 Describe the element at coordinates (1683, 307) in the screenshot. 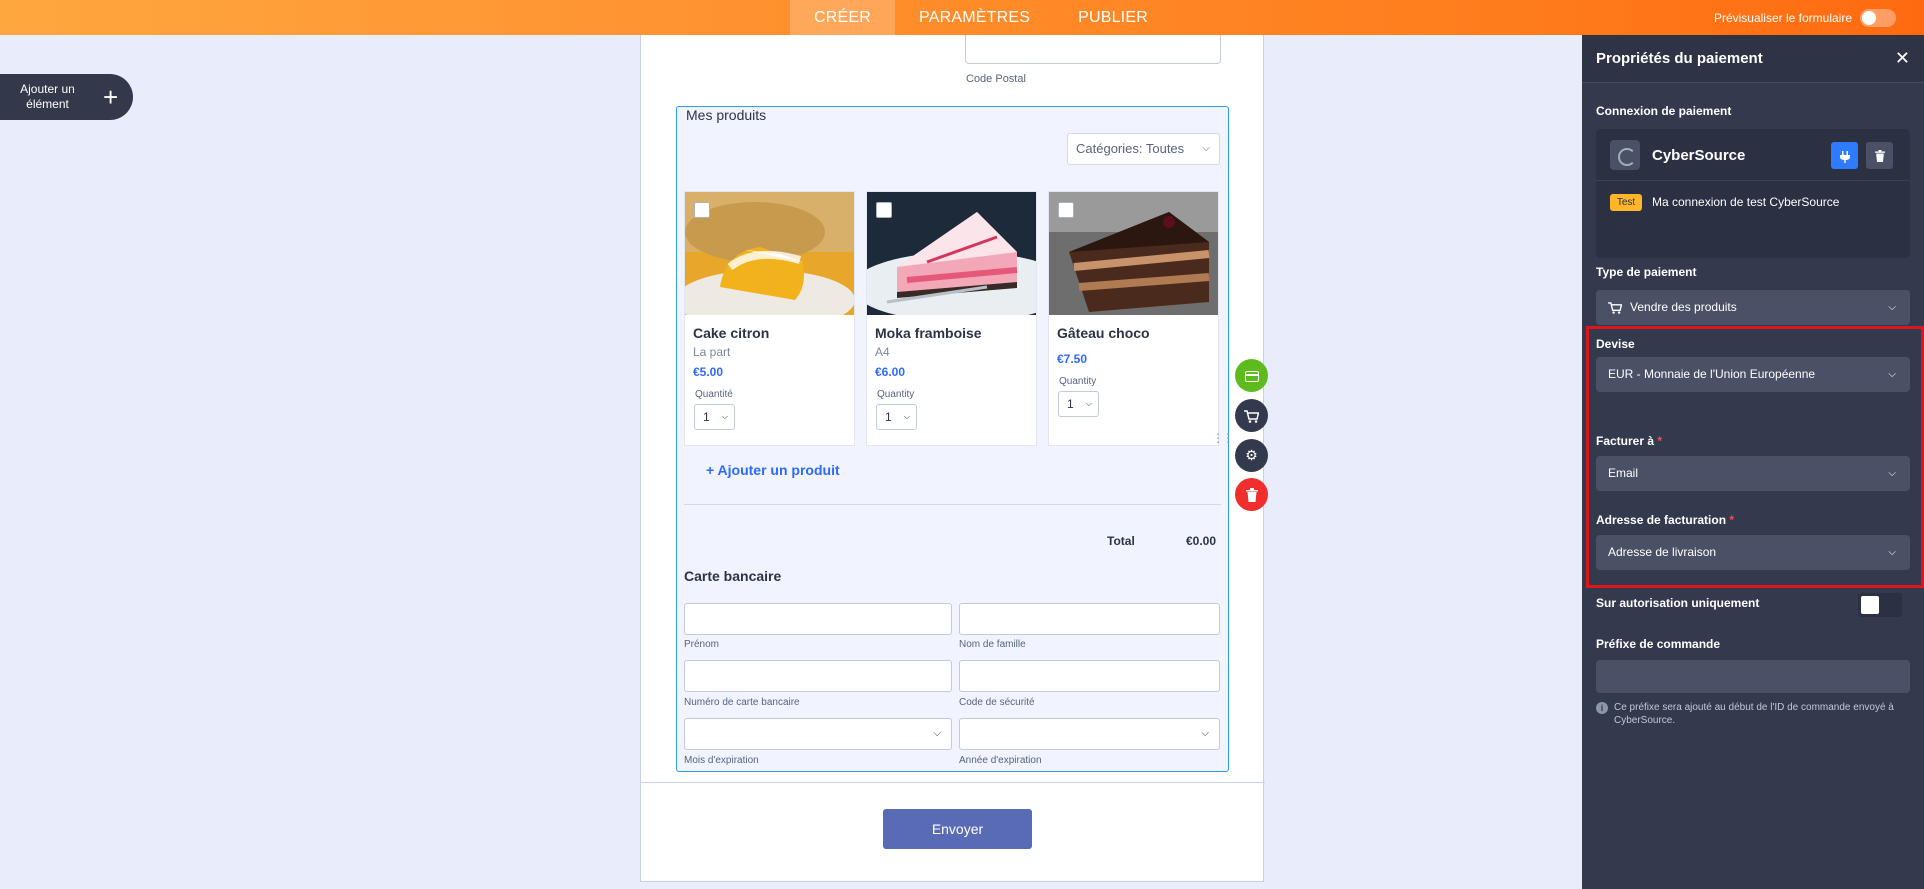

I see `payment-type-value: Vendre des produits` at that location.